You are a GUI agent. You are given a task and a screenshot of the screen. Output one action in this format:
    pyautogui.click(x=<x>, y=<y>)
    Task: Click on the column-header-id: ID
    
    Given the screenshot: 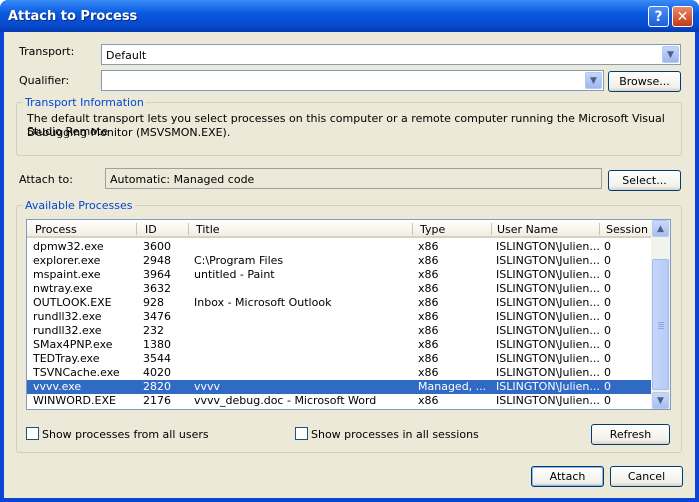 What is the action you would take?
    pyautogui.click(x=151, y=229)
    